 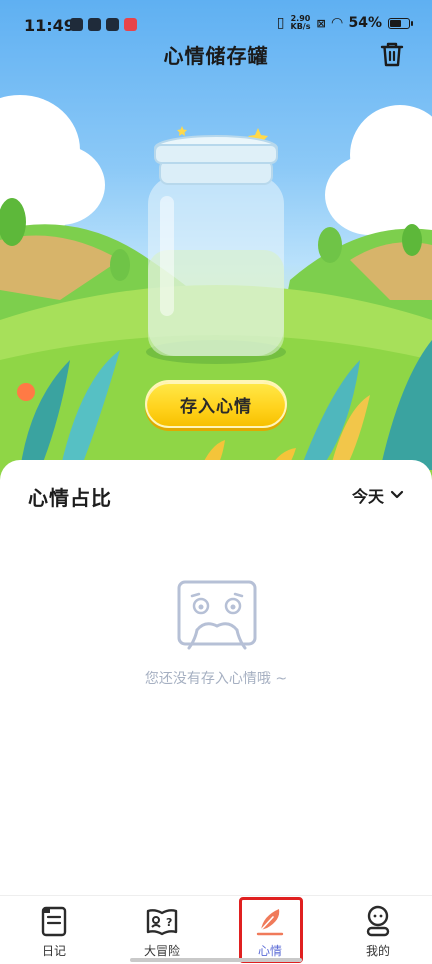 What do you see at coordinates (103, 24) in the screenshot?
I see `notification-icons` at bounding box center [103, 24].